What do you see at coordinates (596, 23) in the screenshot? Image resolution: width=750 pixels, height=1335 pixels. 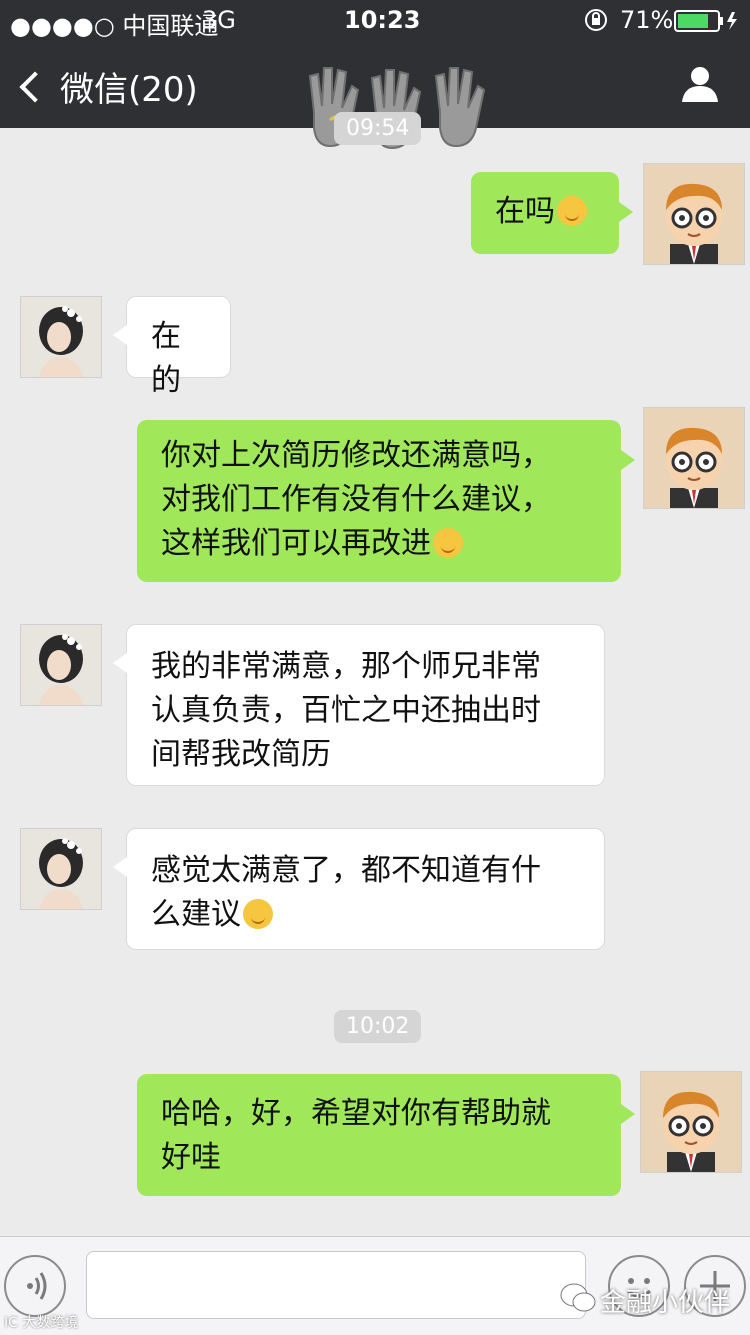 I see `rotation-lock-icon` at bounding box center [596, 23].